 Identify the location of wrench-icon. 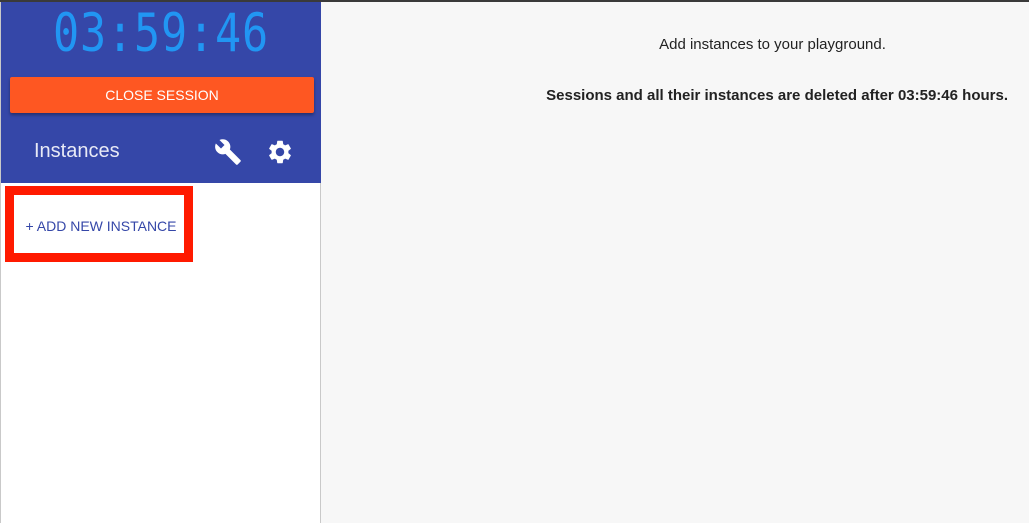
(228, 152).